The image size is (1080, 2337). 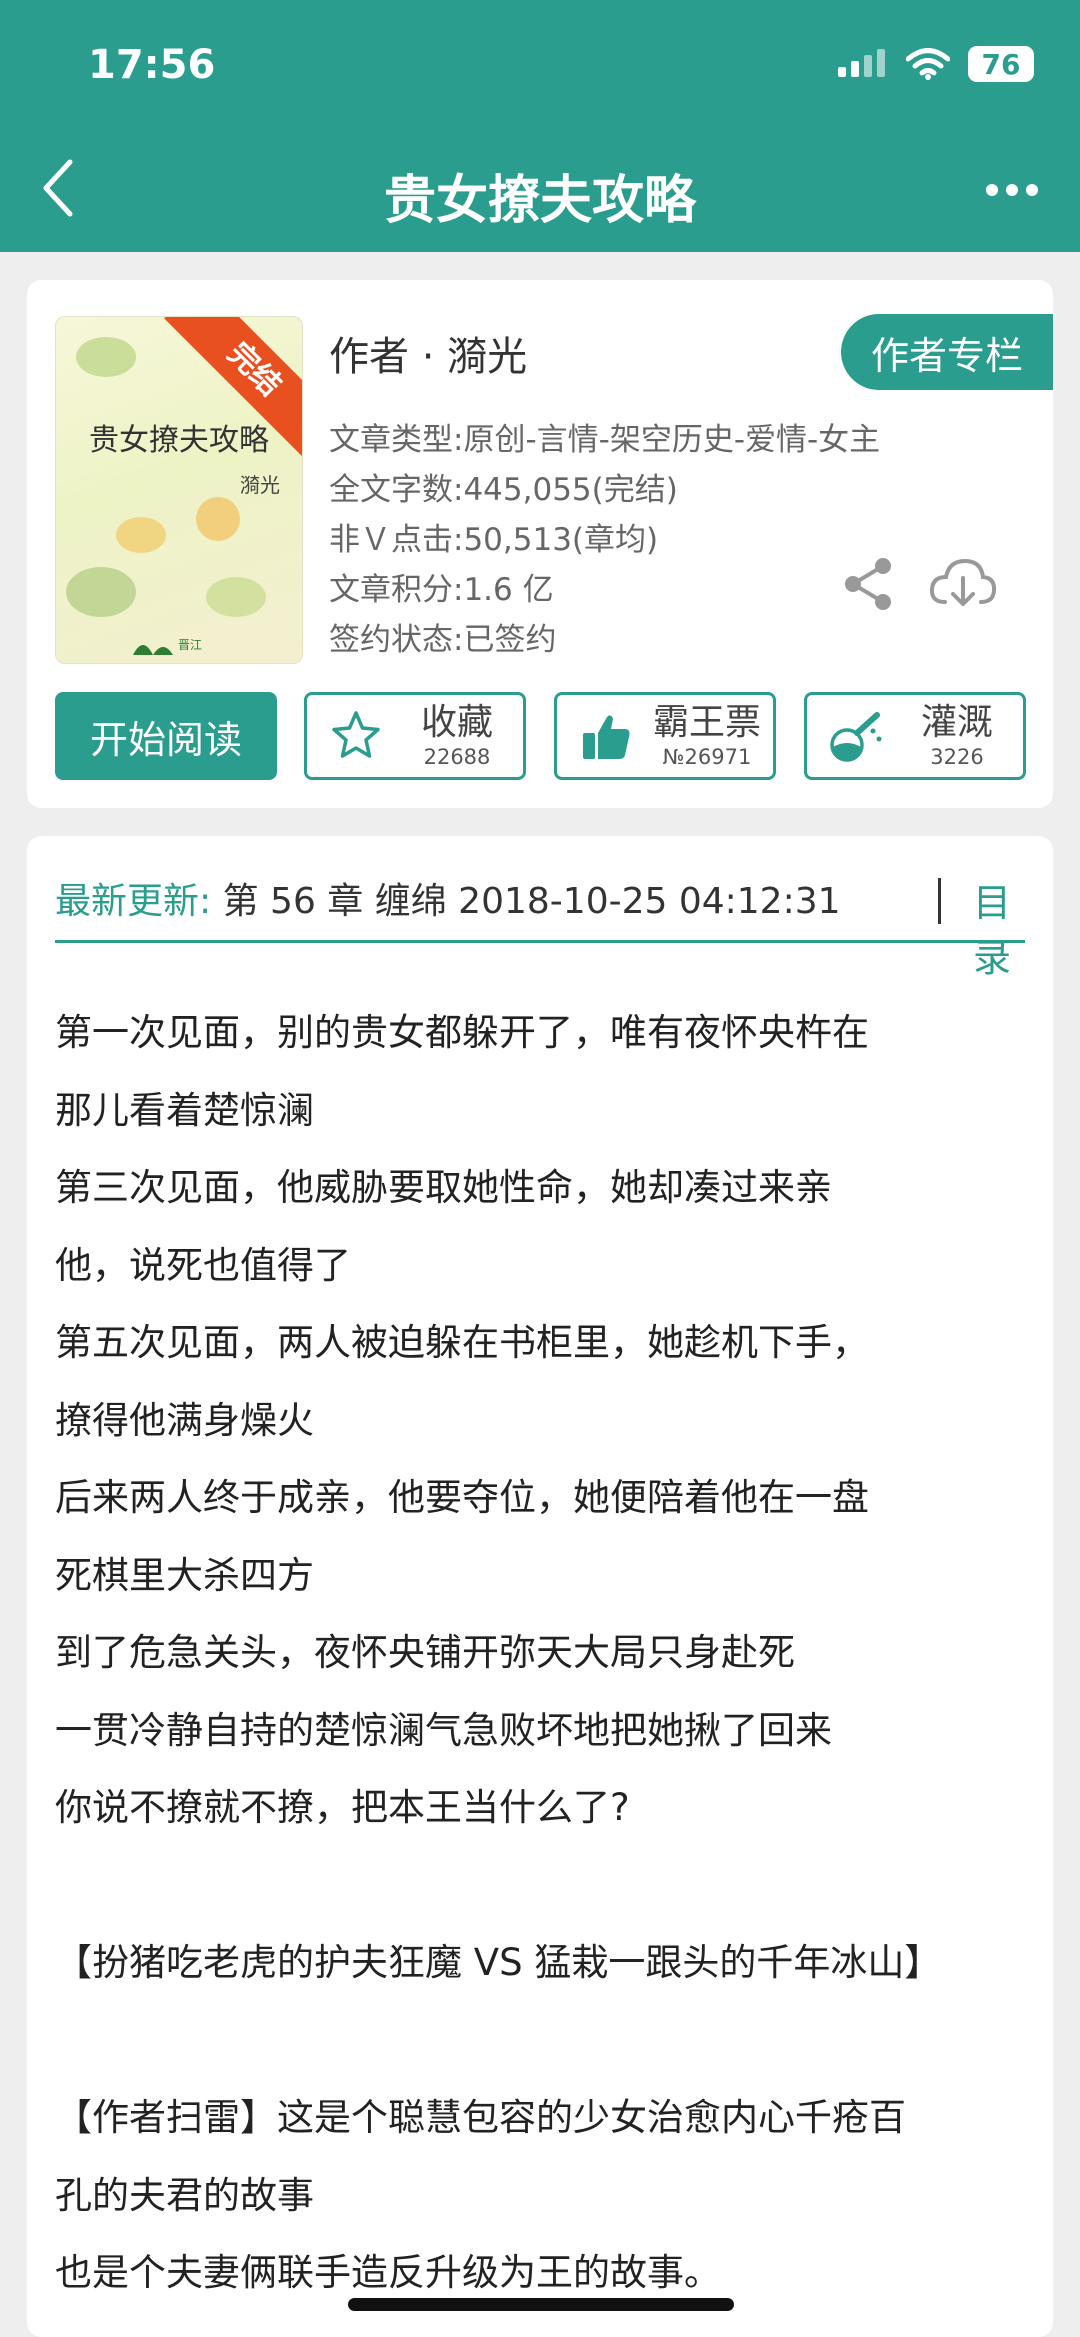 I want to click on book-clicks: 非Ｖ点击:50,513(章均), so click(x=494, y=540).